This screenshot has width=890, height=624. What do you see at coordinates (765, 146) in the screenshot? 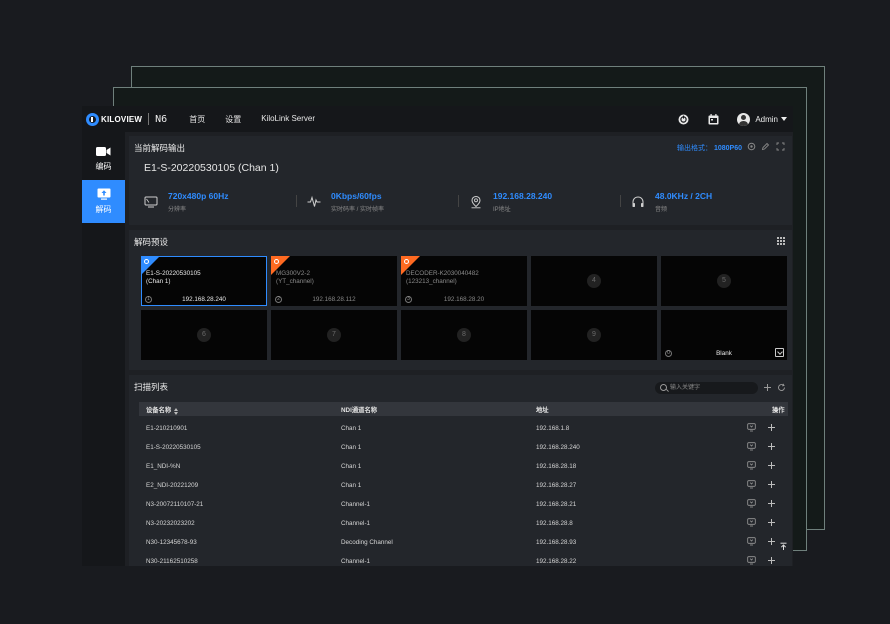
I see `edit-icon` at bounding box center [765, 146].